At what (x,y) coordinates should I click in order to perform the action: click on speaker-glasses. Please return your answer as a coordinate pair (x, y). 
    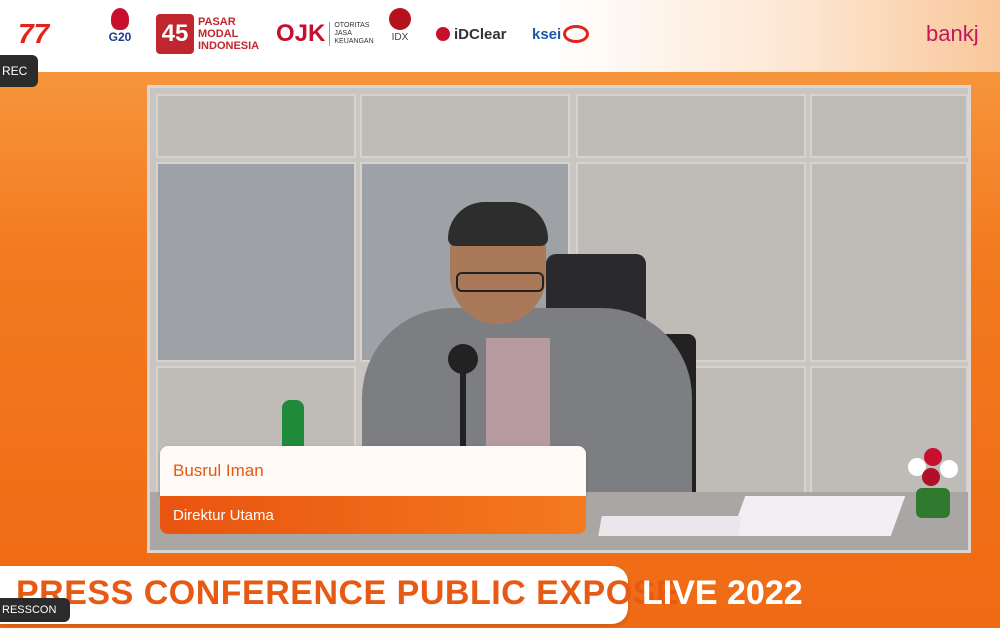
    Looking at the image, I should click on (500, 282).